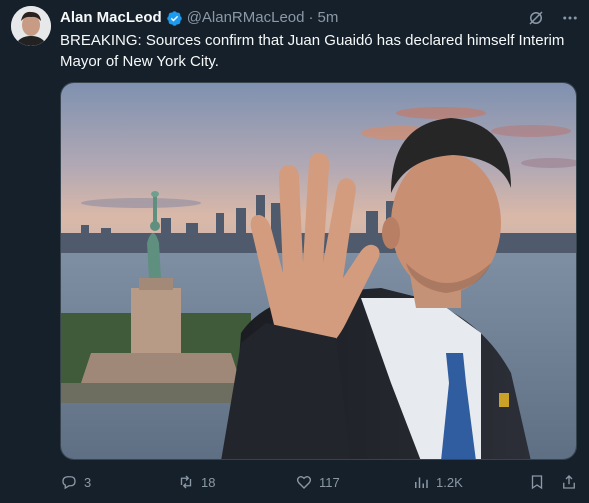  What do you see at coordinates (69, 483) in the screenshot?
I see `reply-icon` at bounding box center [69, 483].